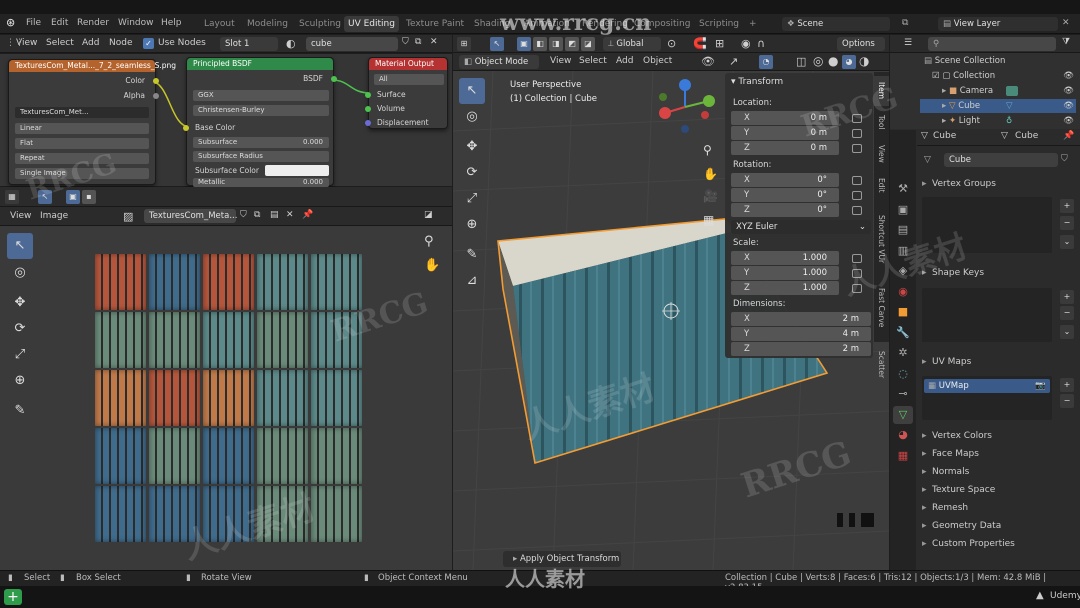 This screenshot has width=1080, height=608. What do you see at coordinates (903, 435) in the screenshot?
I see `material-icon: ◕` at bounding box center [903, 435].